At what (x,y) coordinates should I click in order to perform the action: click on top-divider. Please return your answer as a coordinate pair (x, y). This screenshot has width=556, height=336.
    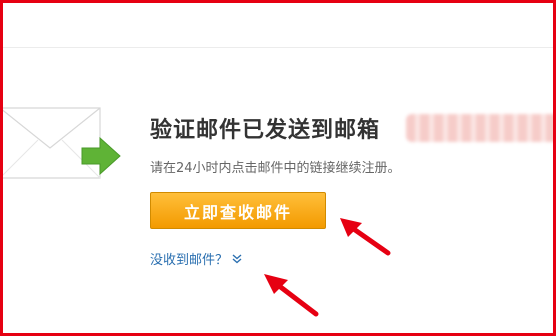
    Looking at the image, I should click on (278, 47).